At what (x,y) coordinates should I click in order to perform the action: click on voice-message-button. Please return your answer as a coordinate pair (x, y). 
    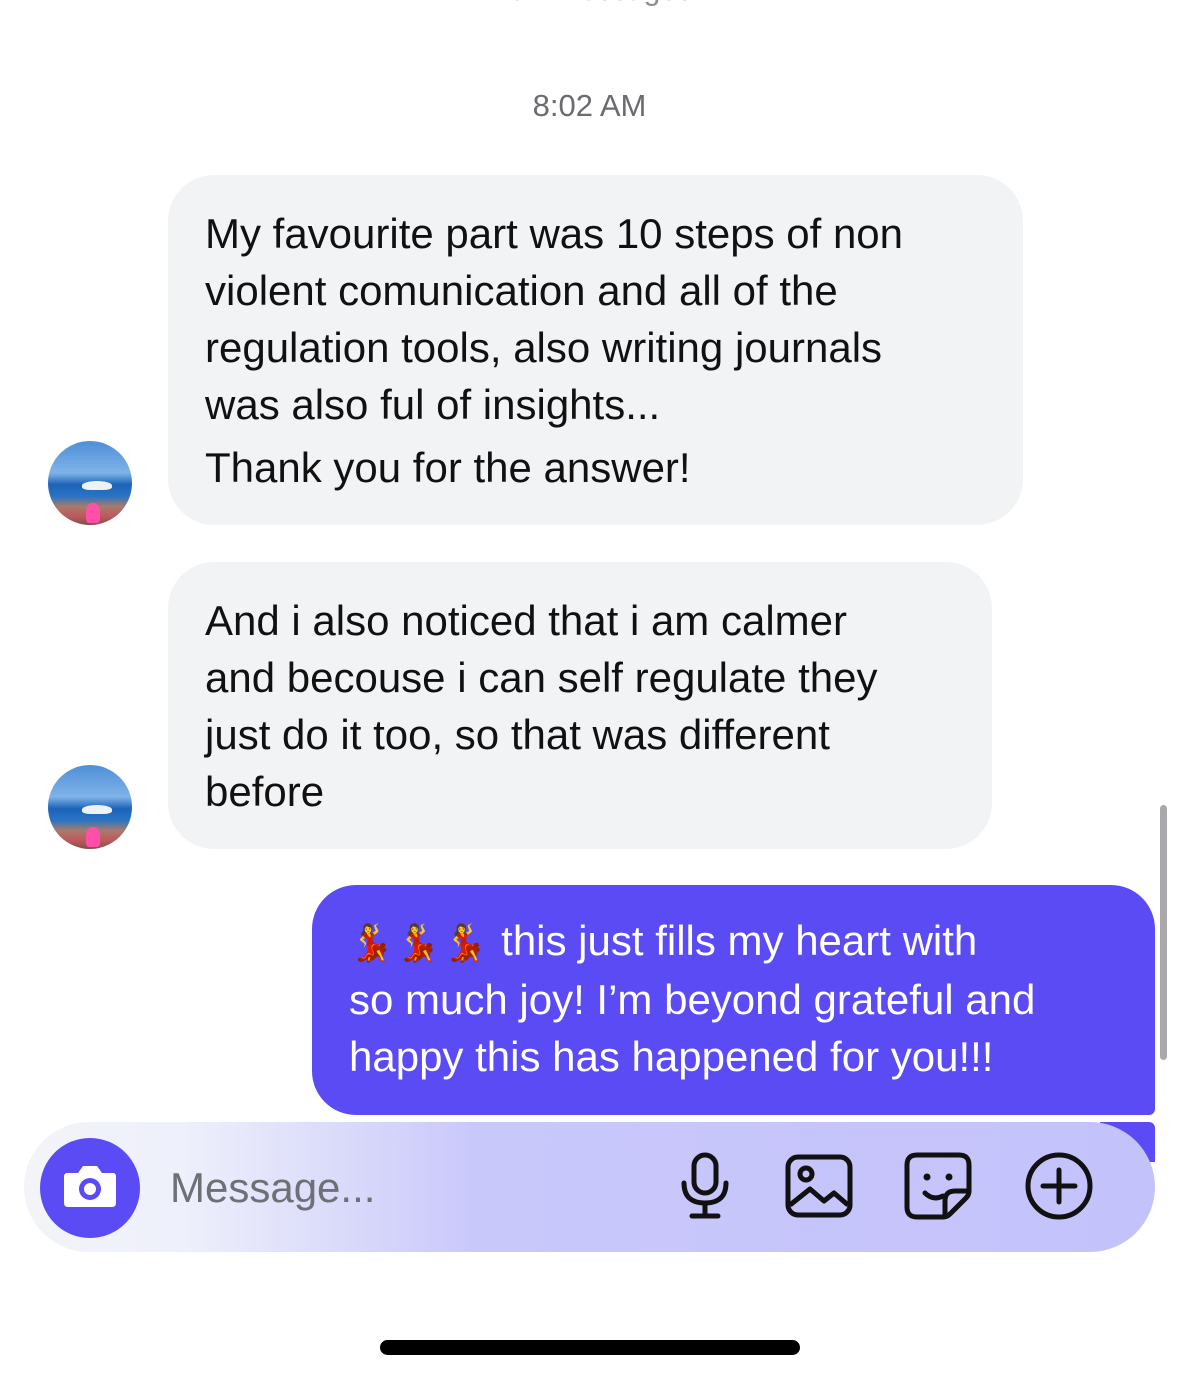
    Looking at the image, I should click on (705, 1188).